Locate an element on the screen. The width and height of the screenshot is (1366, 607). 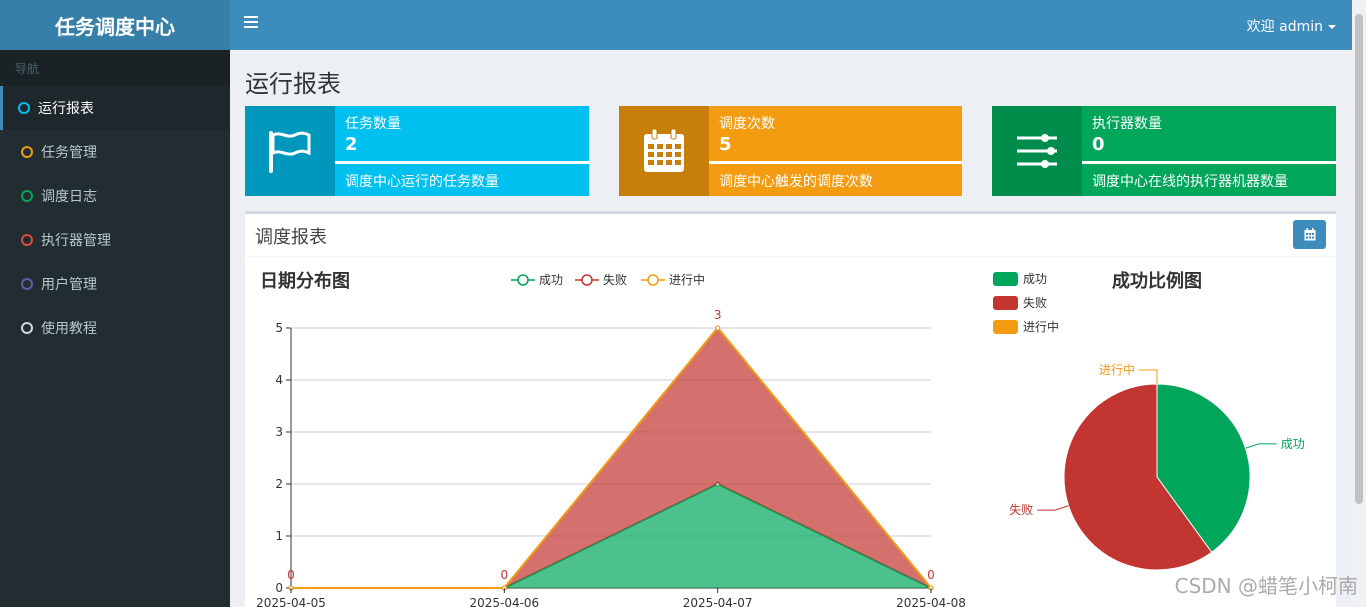
app-logo: 任务调度中心 is located at coordinates (115, 25).